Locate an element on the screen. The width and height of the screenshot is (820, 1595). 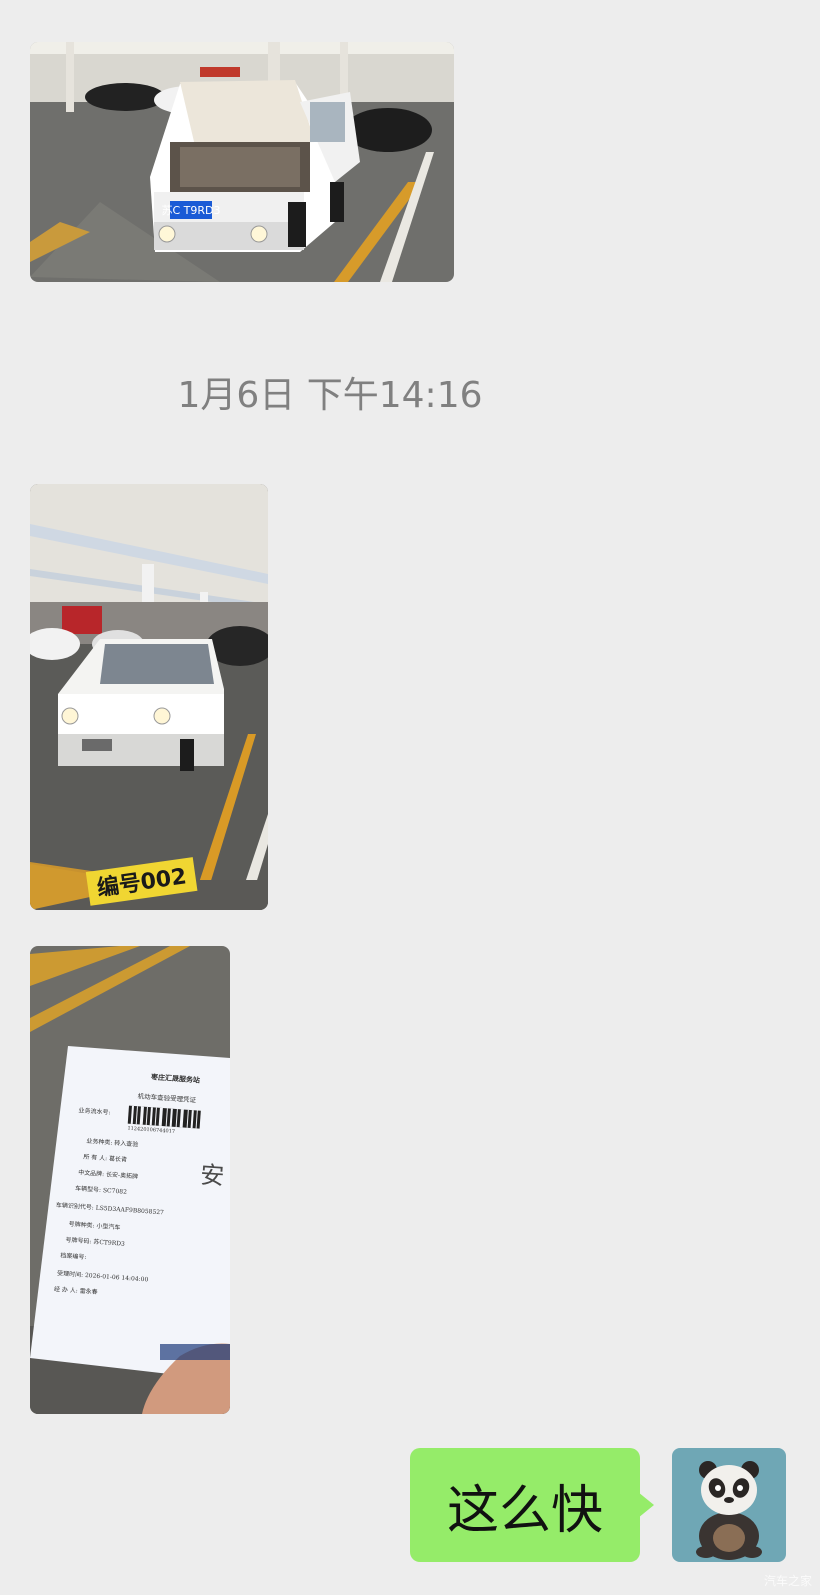
message-bubble: 这么快 is located at coordinates (525, 1505).